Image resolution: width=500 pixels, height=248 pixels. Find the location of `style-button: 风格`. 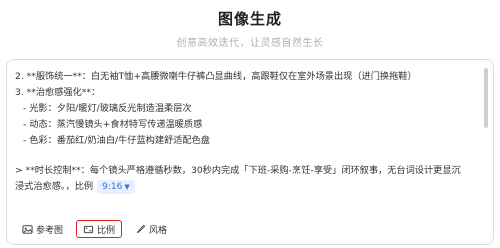

style-button: 风格 is located at coordinates (151, 229).